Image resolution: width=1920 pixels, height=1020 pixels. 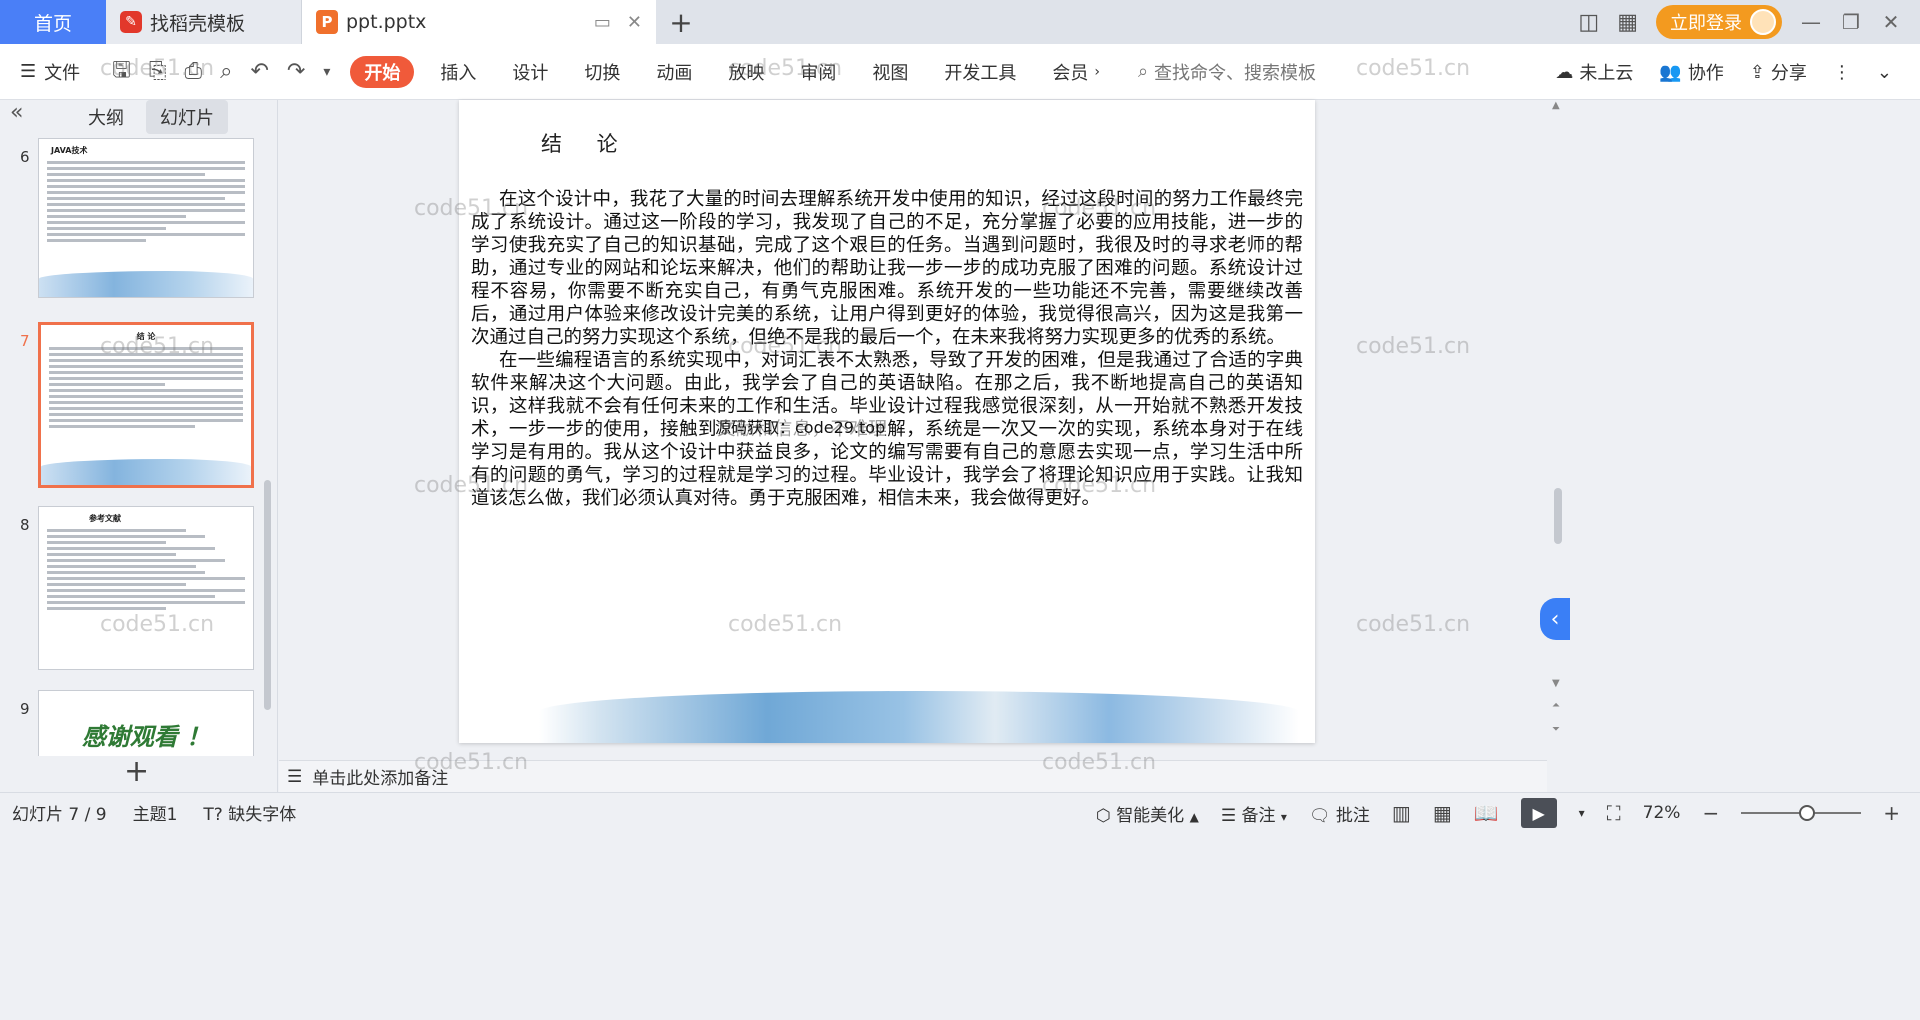 I want to click on thumbnail-number: 9, so click(x=25, y=709).